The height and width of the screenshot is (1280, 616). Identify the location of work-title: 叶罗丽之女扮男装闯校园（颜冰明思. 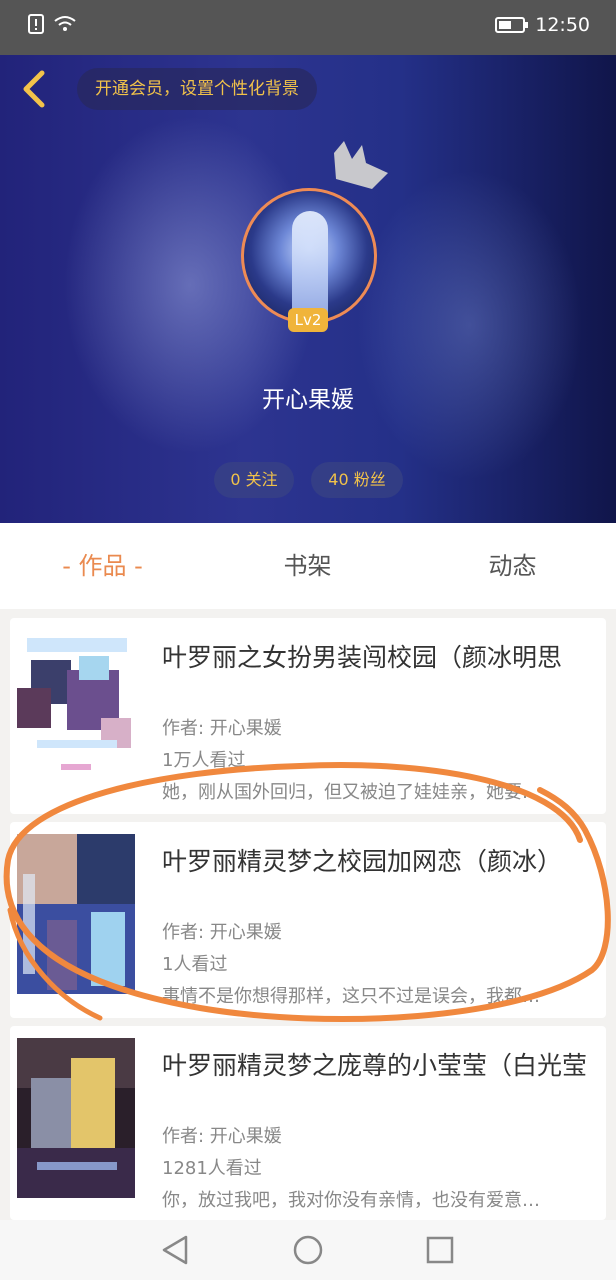
(362, 657).